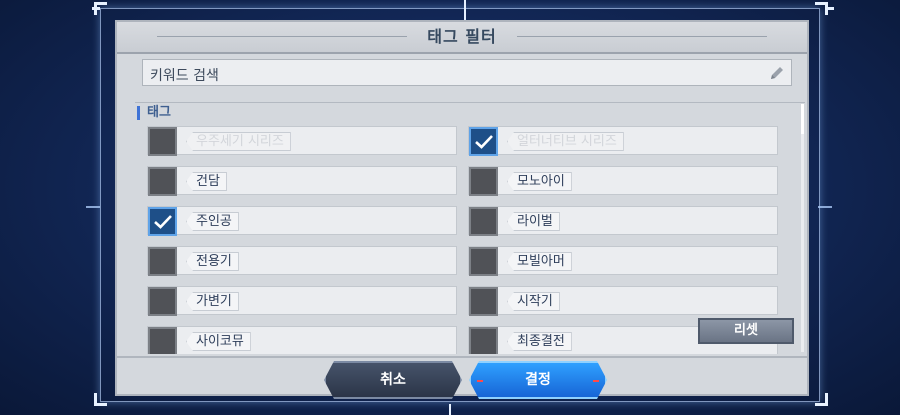  What do you see at coordinates (623, 301) in the screenshot?
I see `tag-item: 시작기` at bounding box center [623, 301].